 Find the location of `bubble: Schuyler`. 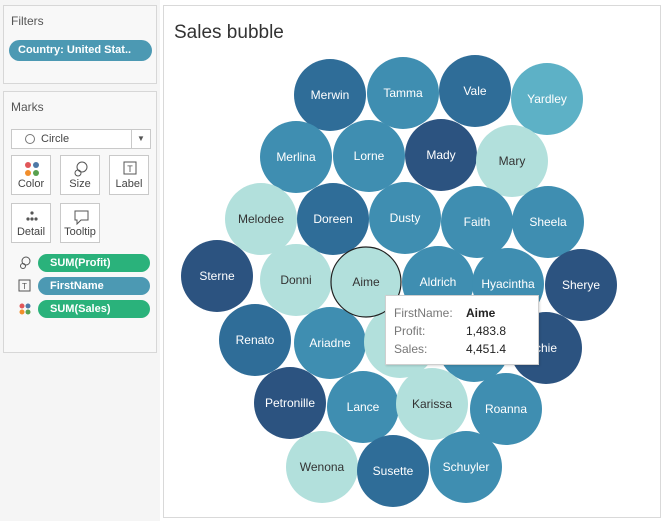

bubble: Schuyler is located at coordinates (466, 467).